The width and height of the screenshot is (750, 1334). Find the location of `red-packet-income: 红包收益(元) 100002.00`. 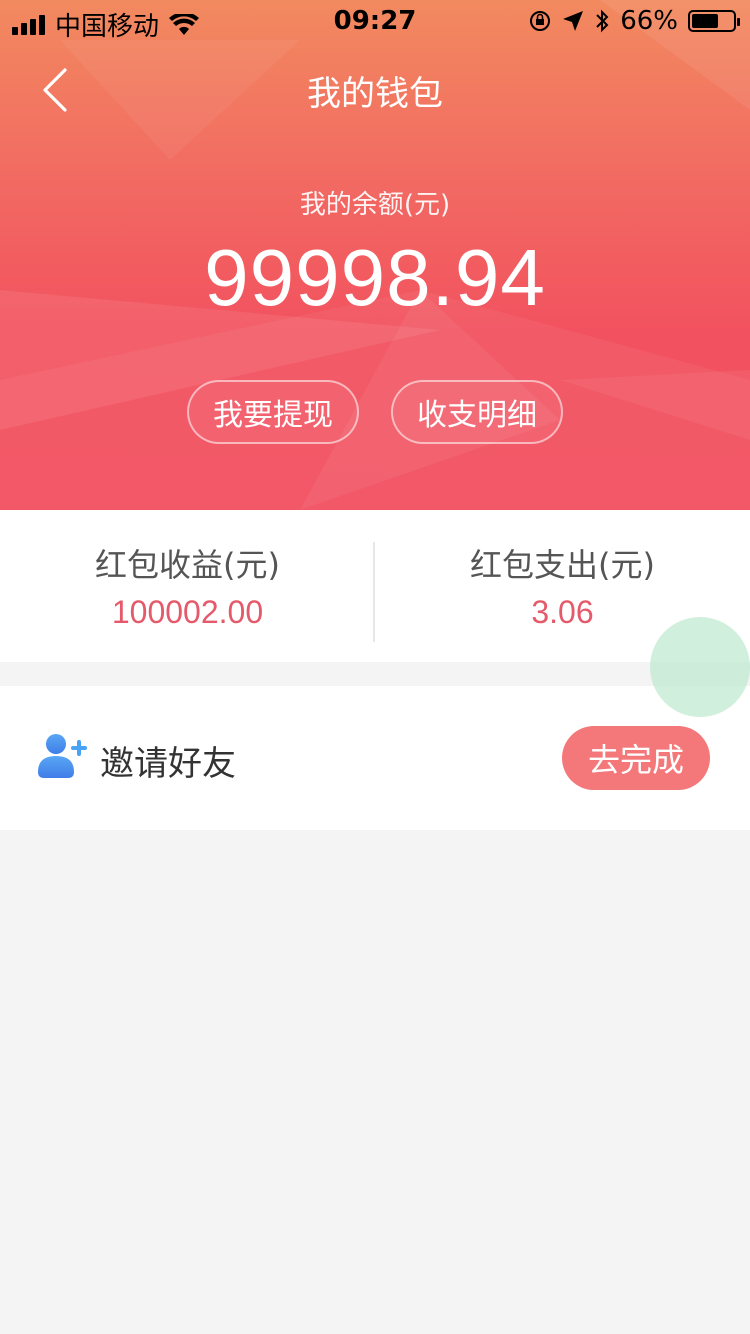

red-packet-income: 红包收益(元) 100002.00 is located at coordinates (187, 586).